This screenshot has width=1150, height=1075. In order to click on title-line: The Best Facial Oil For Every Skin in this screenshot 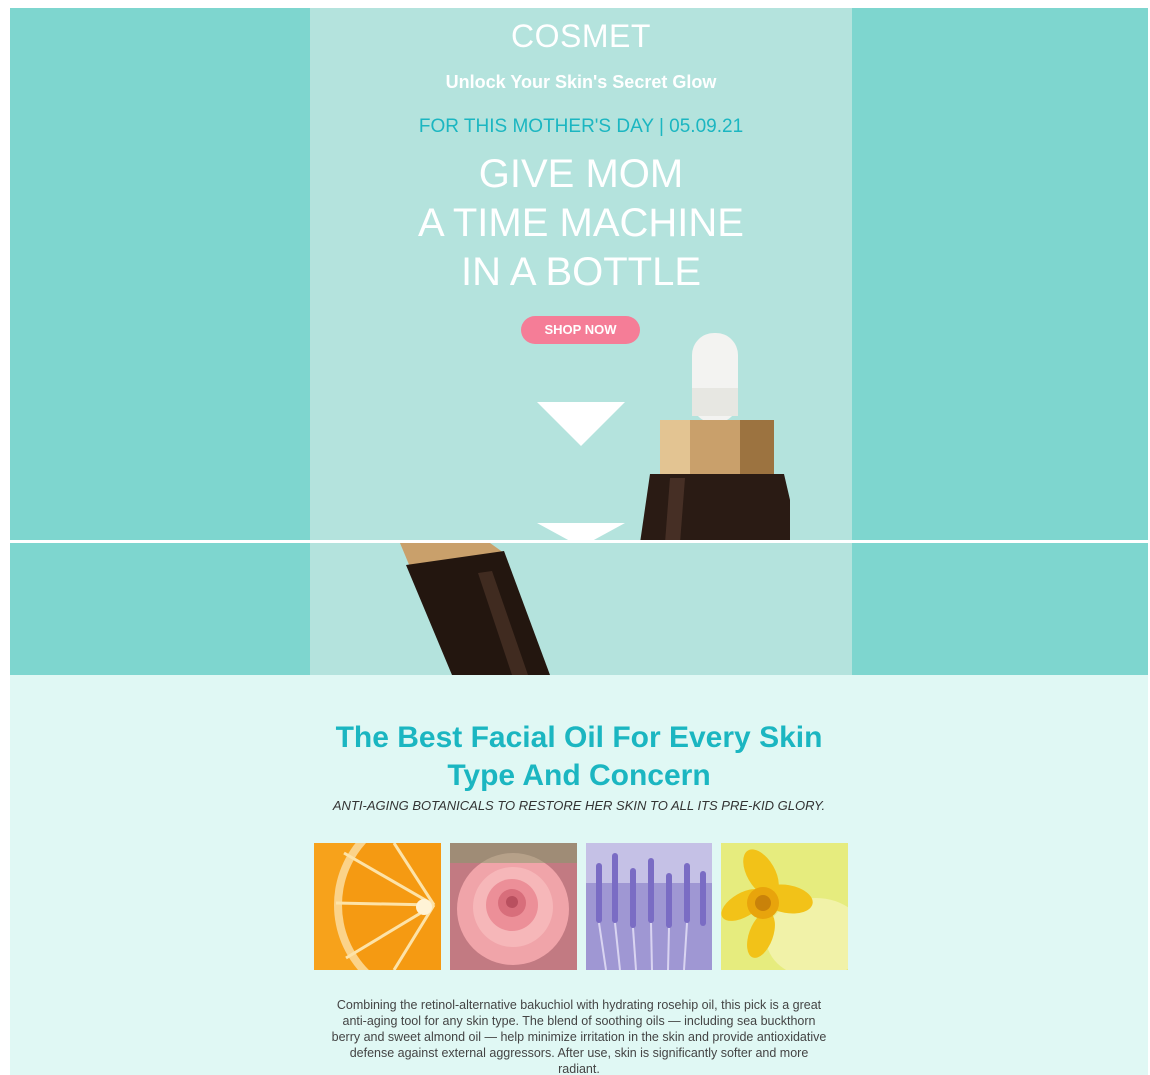, I will do `click(579, 737)`.